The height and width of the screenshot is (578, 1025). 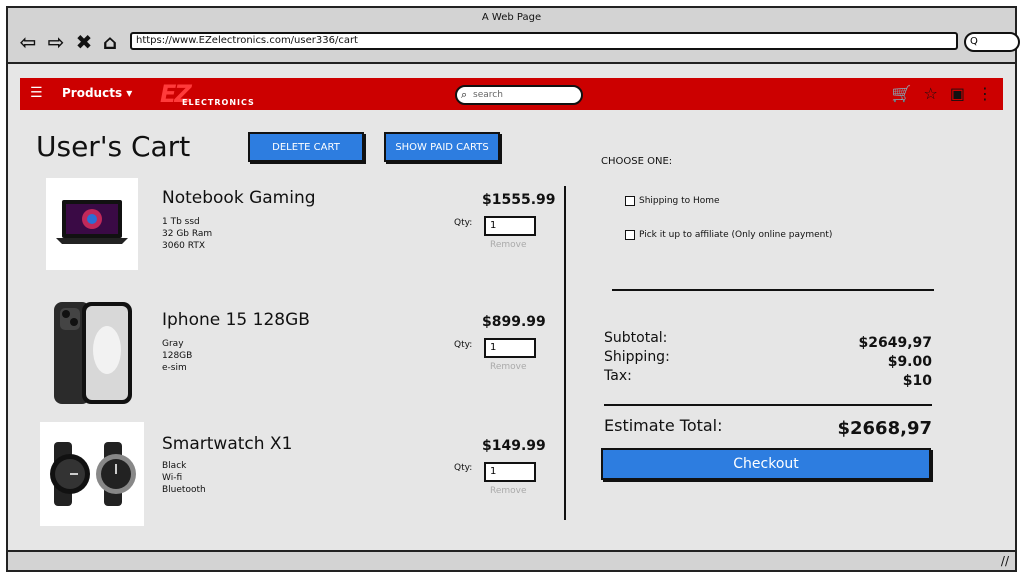 What do you see at coordinates (514, 322) in the screenshot?
I see `item-price: $899.99` at bounding box center [514, 322].